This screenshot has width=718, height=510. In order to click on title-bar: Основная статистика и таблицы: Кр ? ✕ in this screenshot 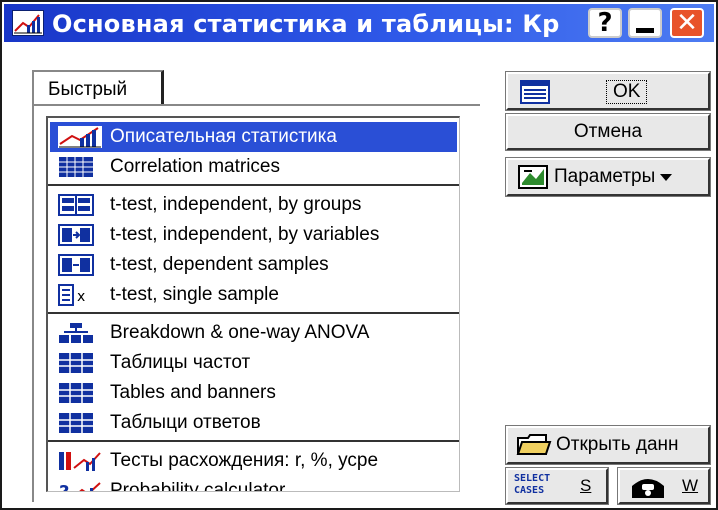, I will do `click(359, 23)`.